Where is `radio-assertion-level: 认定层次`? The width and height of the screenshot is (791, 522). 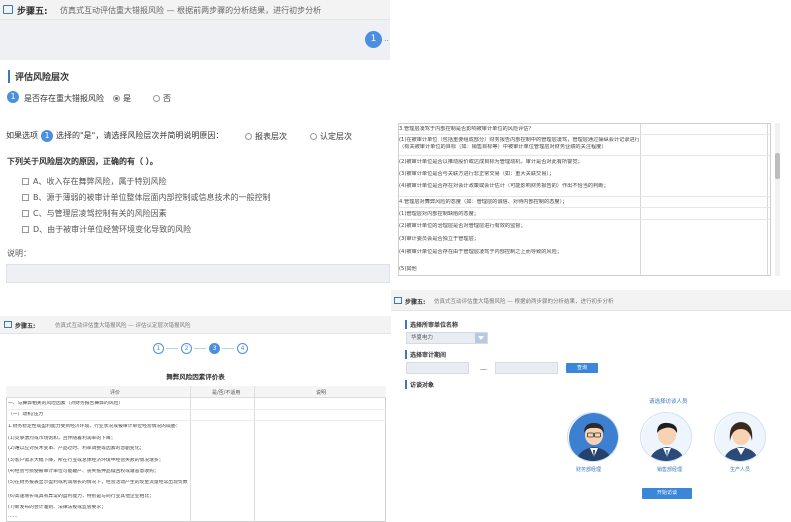 radio-assertion-level: 认定层次 is located at coordinates (331, 136).